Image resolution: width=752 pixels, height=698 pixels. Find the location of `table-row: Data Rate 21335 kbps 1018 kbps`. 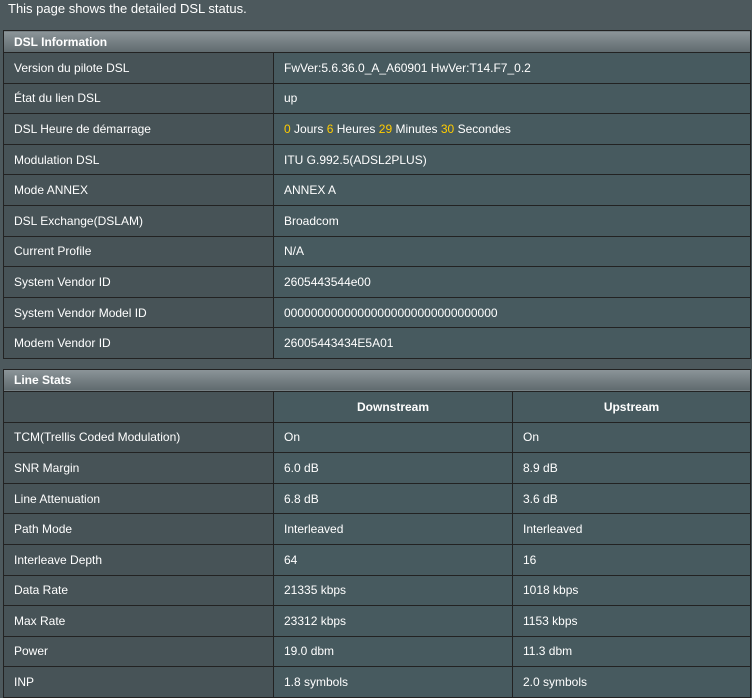

table-row: Data Rate 21335 kbps 1018 kbps is located at coordinates (377, 590).